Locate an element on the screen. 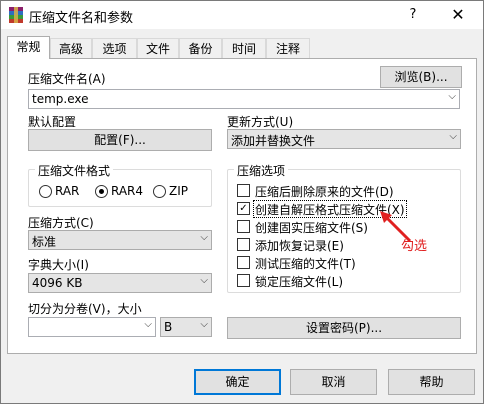 The height and width of the screenshot is (404, 484). tab-general: 常规 is located at coordinates (28, 47).